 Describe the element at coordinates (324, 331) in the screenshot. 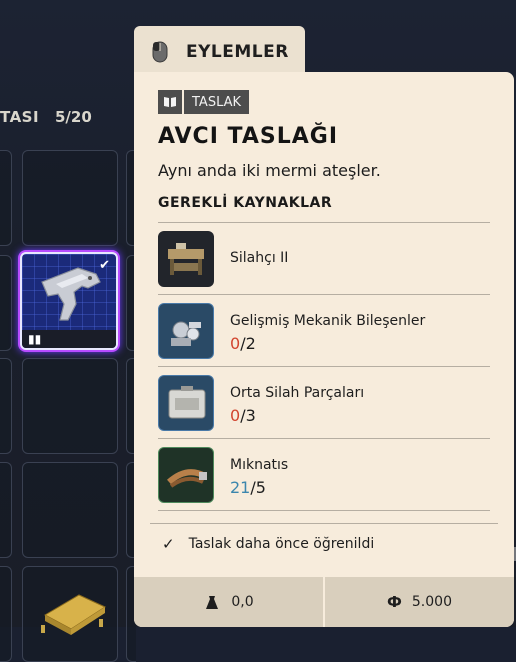

I see `requirement-row: Gelişmiş Mekanik Bileşenler 0/2` at that location.